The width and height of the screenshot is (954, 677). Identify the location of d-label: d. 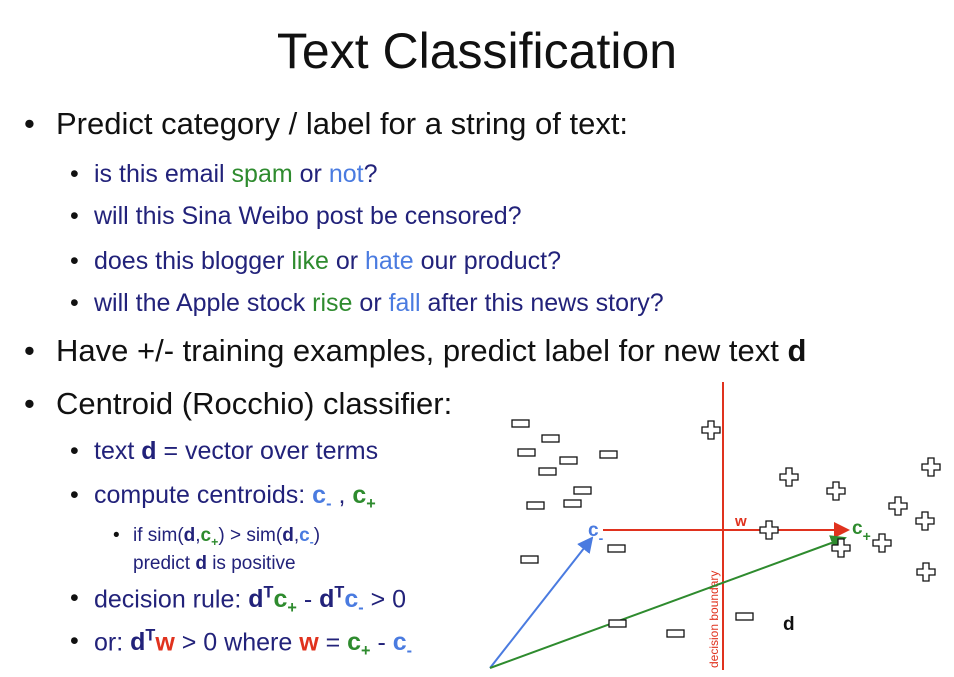
(789, 624).